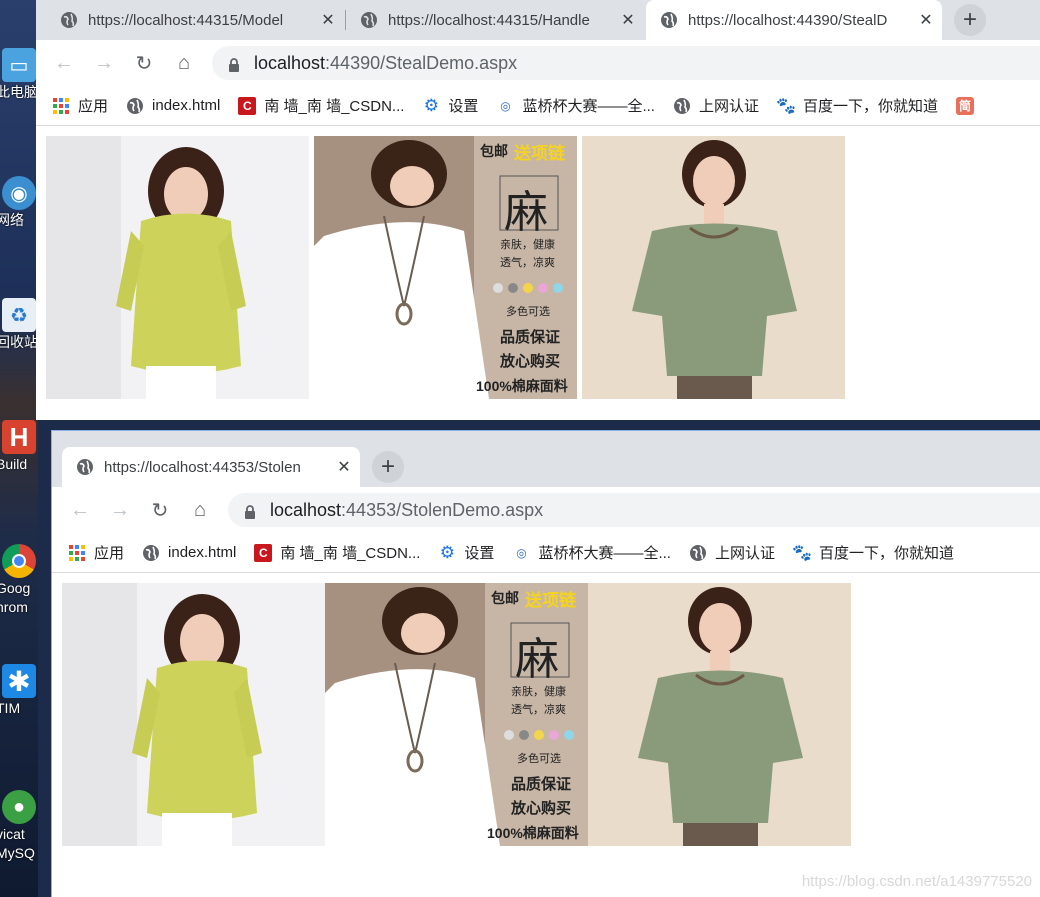 This screenshot has height=897, width=1040. What do you see at coordinates (12, 220) in the screenshot?
I see `desktop-icon-label: 网络` at bounding box center [12, 220].